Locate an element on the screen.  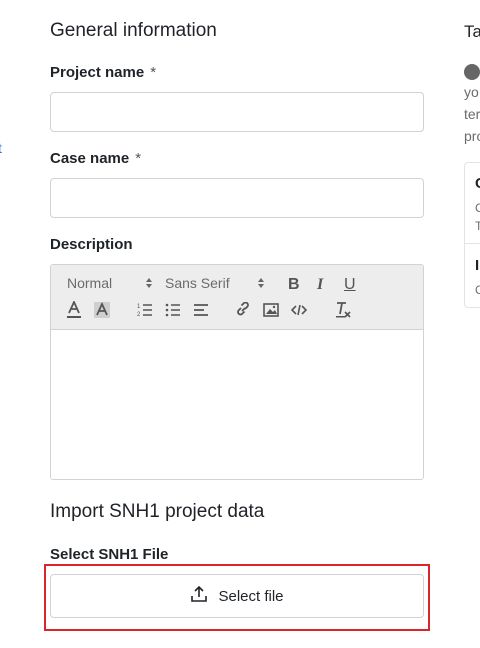
ordered-list-icon: 12 is located at coordinates (145, 310).